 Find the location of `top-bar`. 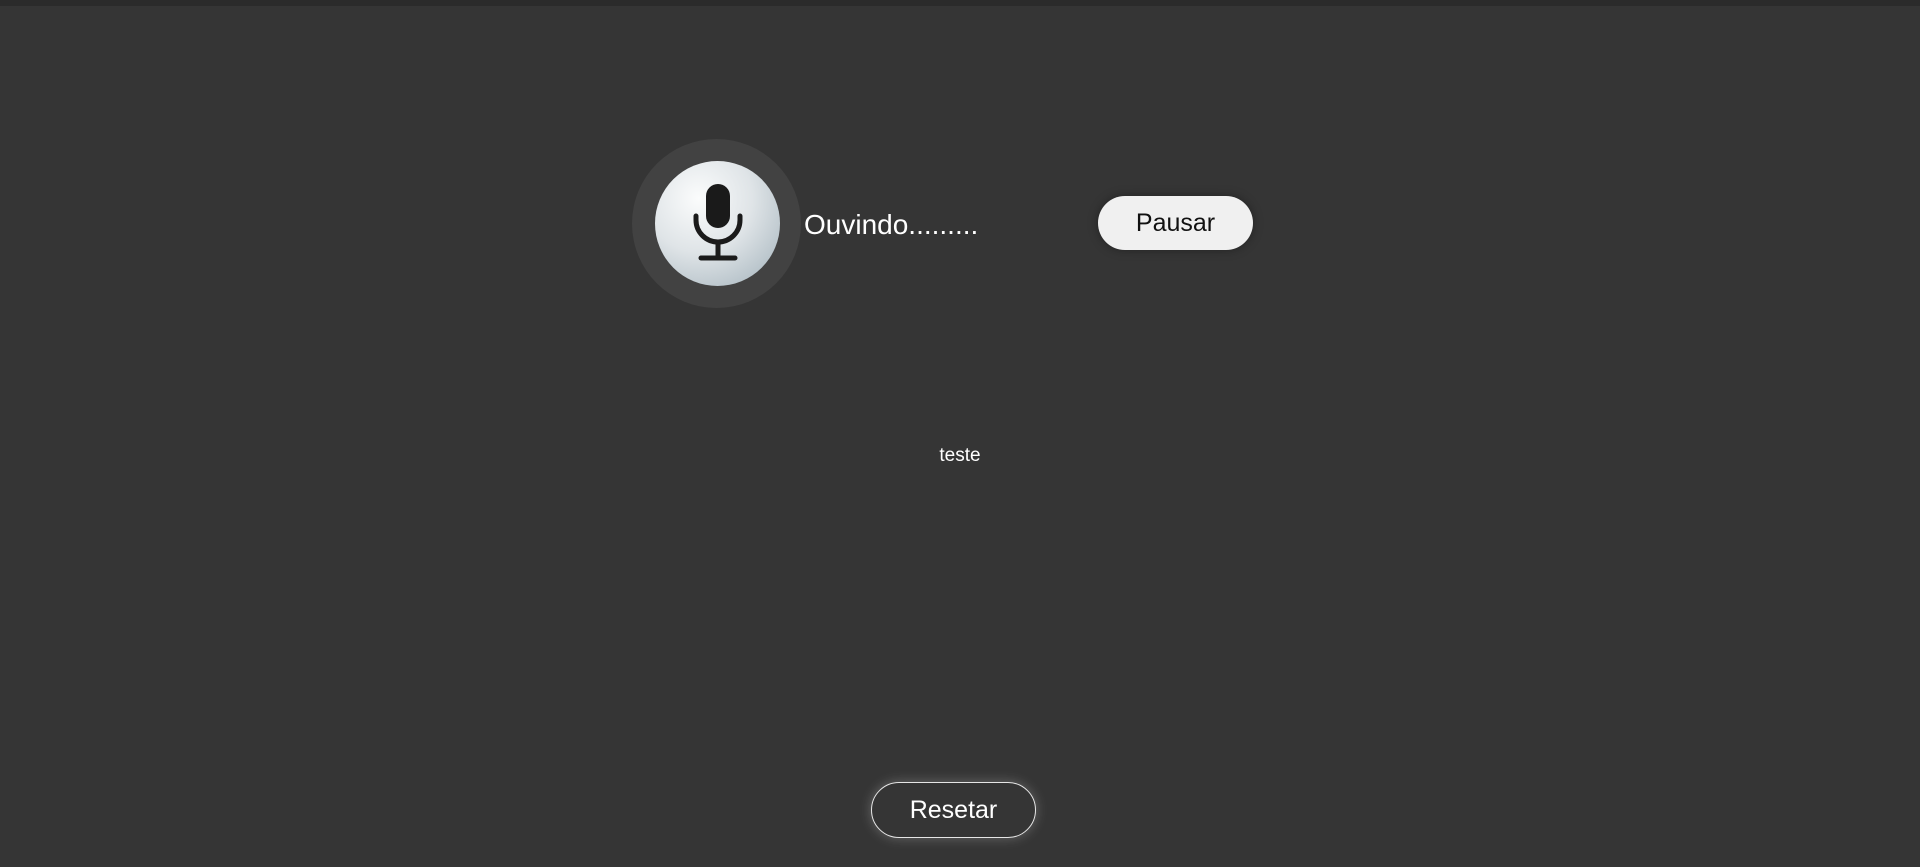

top-bar is located at coordinates (960, 3).